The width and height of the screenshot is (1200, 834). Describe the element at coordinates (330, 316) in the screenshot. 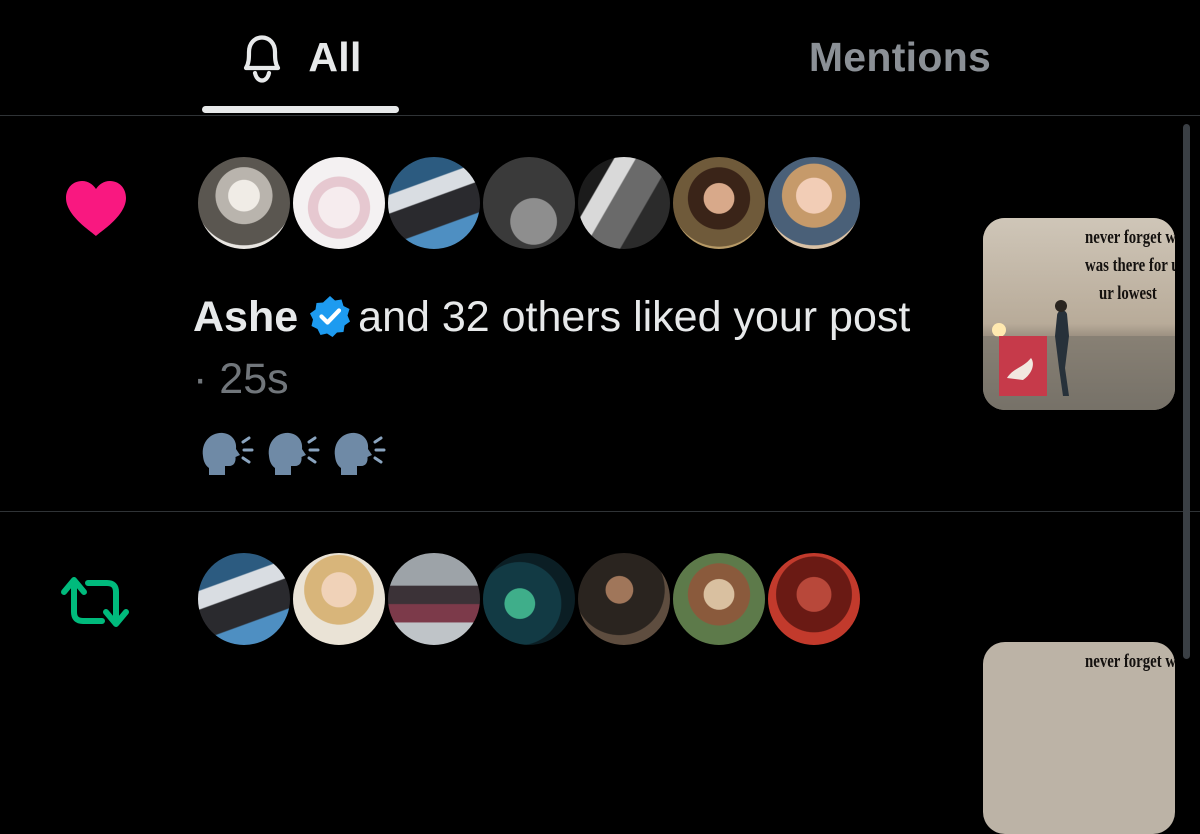

I see `verified-badge-icon` at that location.